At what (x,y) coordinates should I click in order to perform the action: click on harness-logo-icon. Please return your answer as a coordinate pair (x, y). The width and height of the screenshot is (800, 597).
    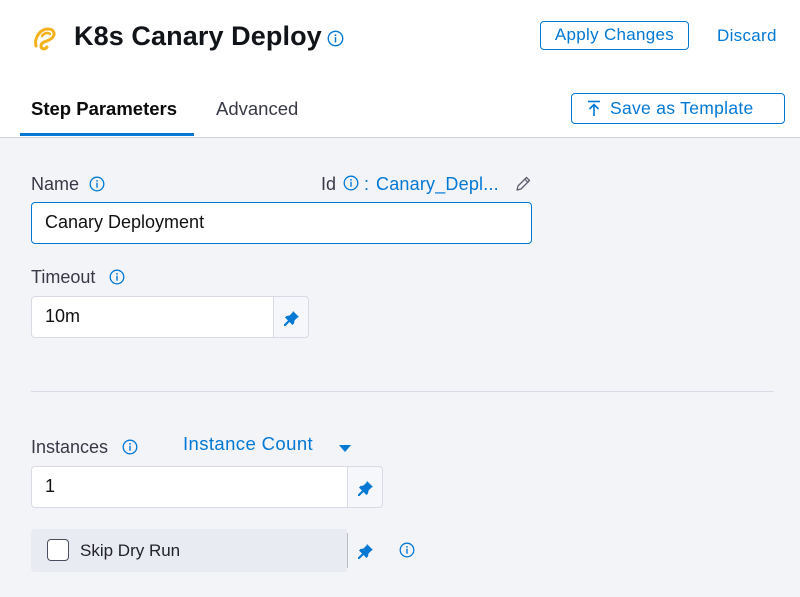
    Looking at the image, I should click on (45, 39).